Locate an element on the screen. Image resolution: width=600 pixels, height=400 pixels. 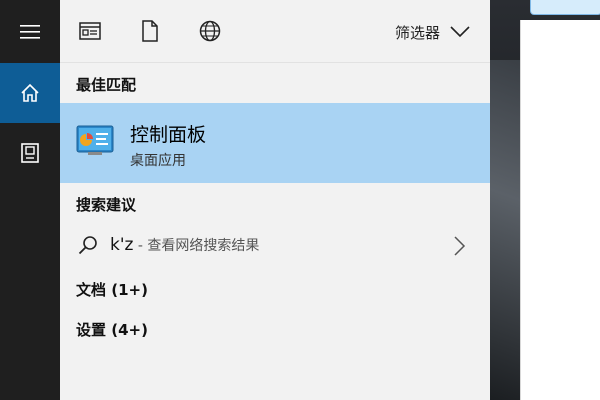
web-icon is located at coordinates (210, 31).